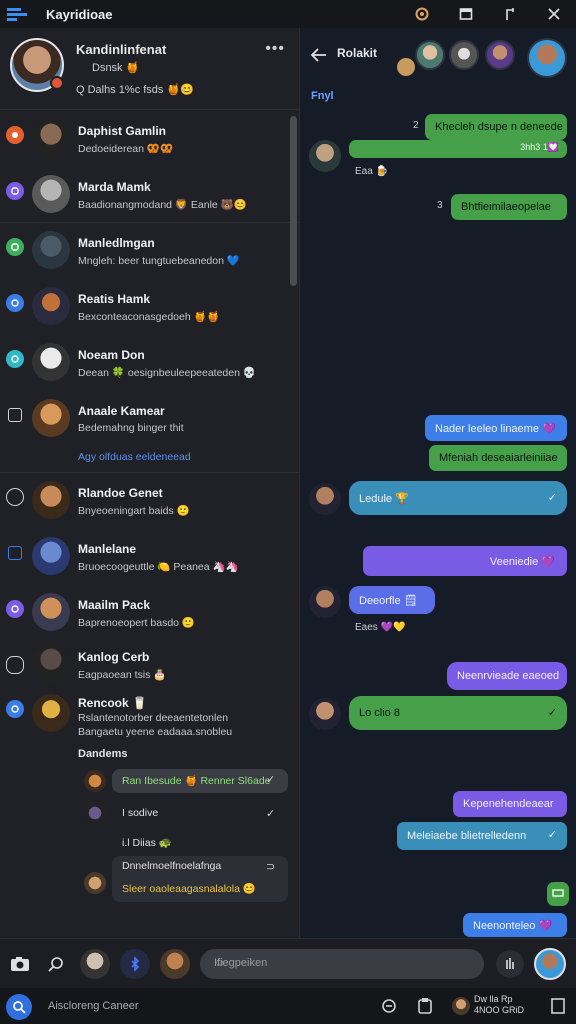 The image size is (576, 1024). What do you see at coordinates (510, 804) in the screenshot?
I see `message-bubble: Kepenehendeaear` at bounding box center [510, 804].